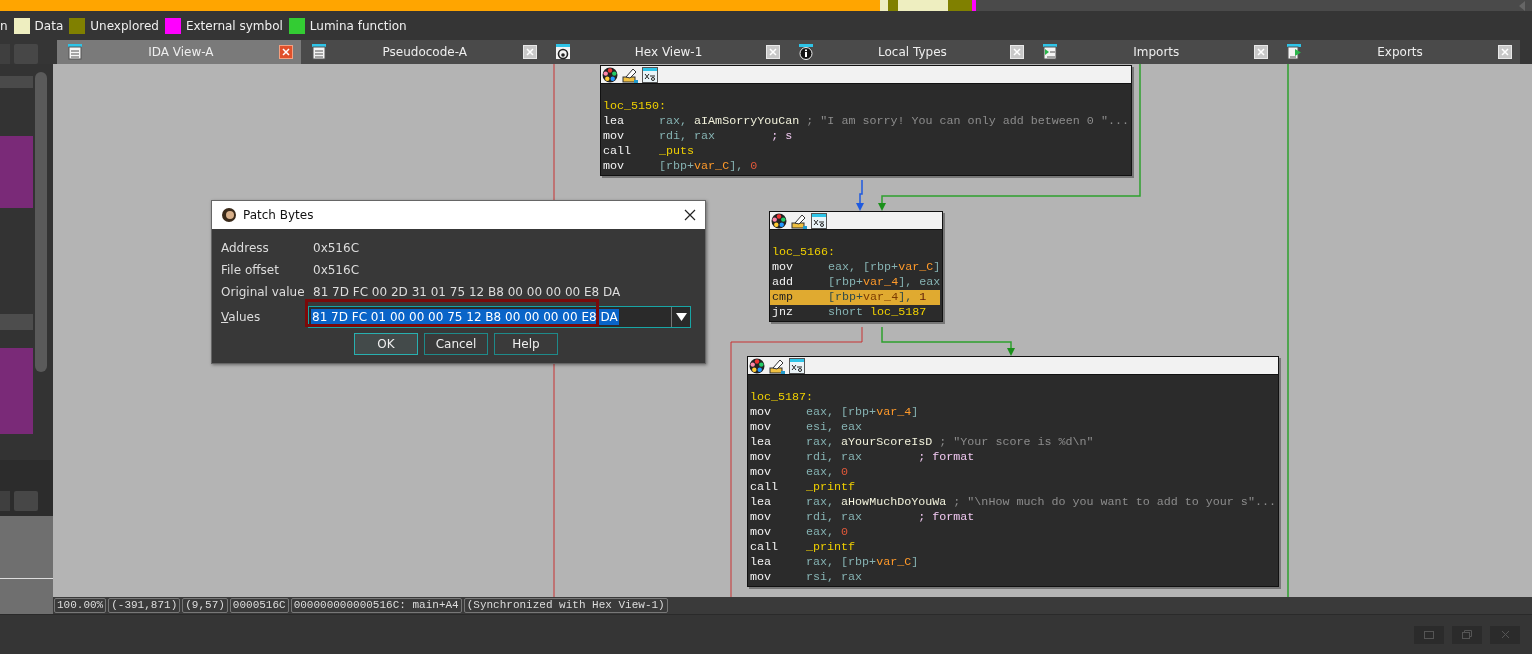 This screenshot has width=1532, height=654. Describe the element at coordinates (1013, 471) in the screenshot. I see `code-block` at that location.